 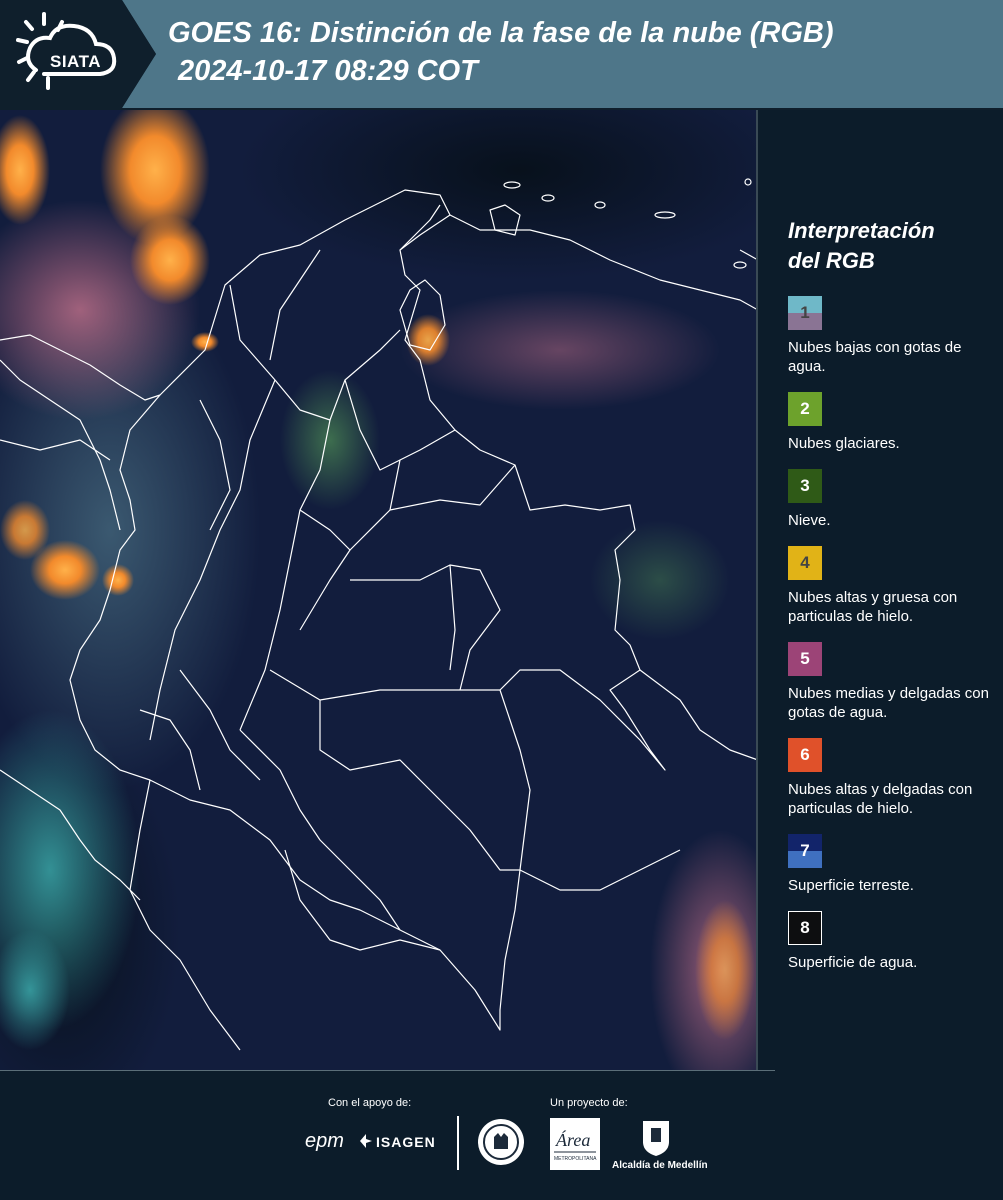 I want to click on legend-swatch: 6, so click(x=805, y=755).